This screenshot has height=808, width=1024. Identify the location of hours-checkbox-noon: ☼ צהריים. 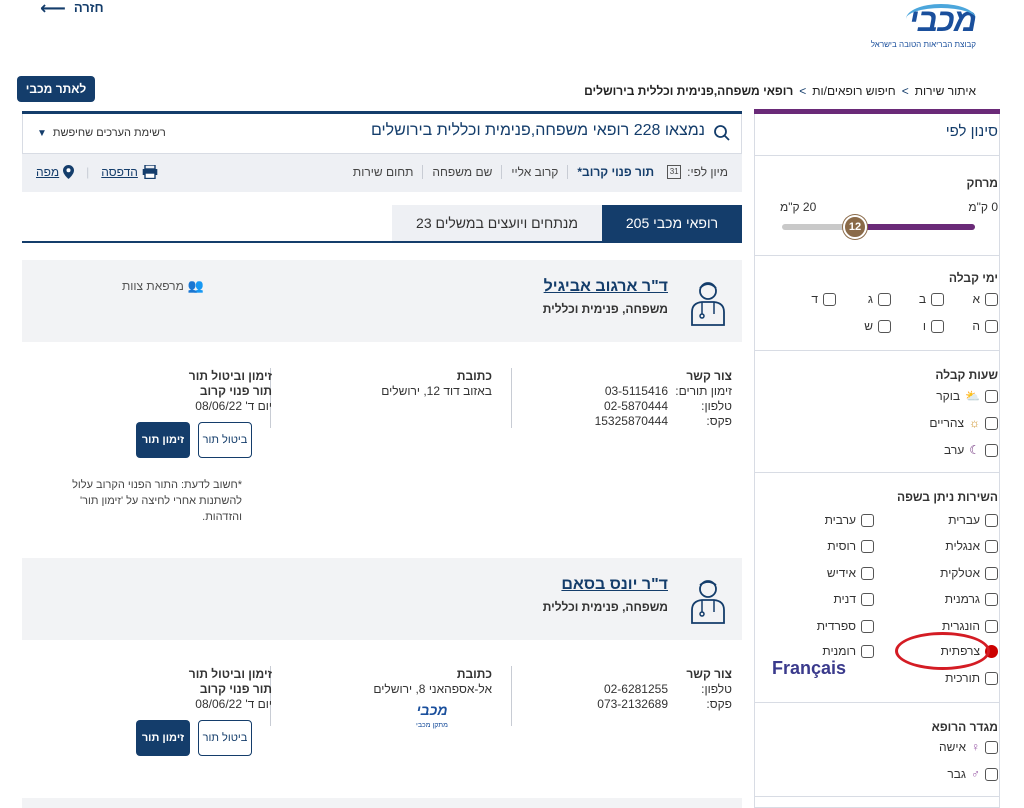
(963, 423).